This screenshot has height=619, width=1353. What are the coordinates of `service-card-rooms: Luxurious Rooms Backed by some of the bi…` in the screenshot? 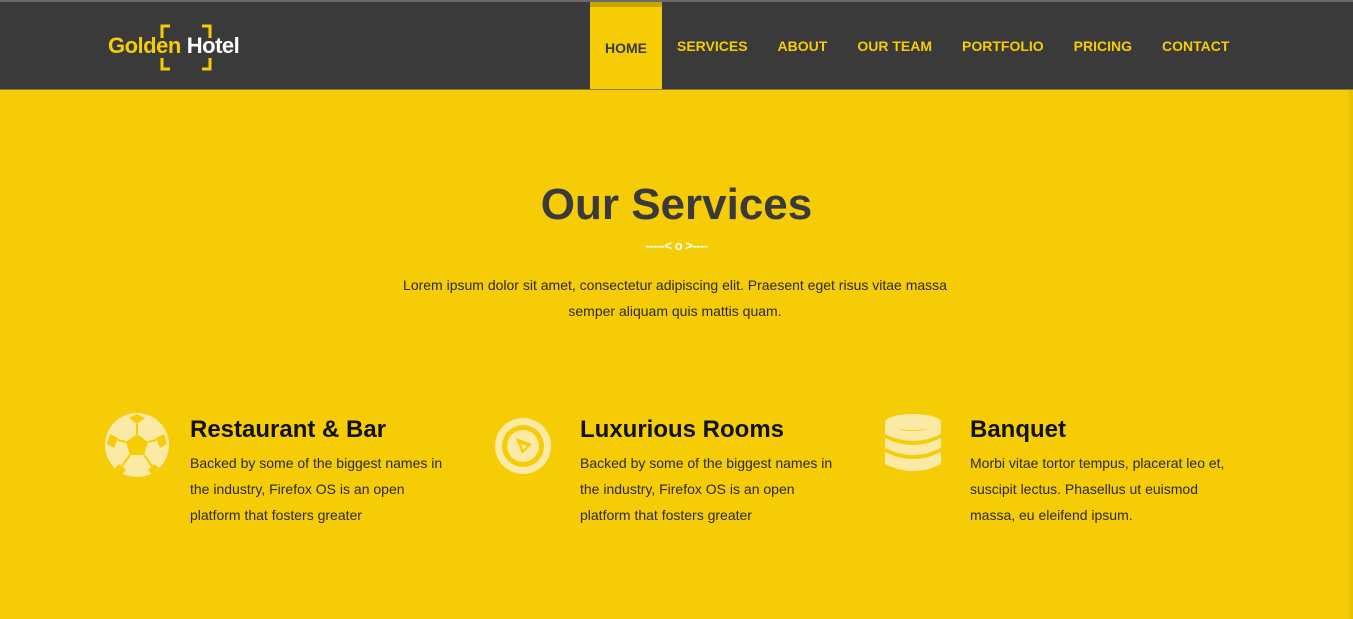 It's located at (674, 472).